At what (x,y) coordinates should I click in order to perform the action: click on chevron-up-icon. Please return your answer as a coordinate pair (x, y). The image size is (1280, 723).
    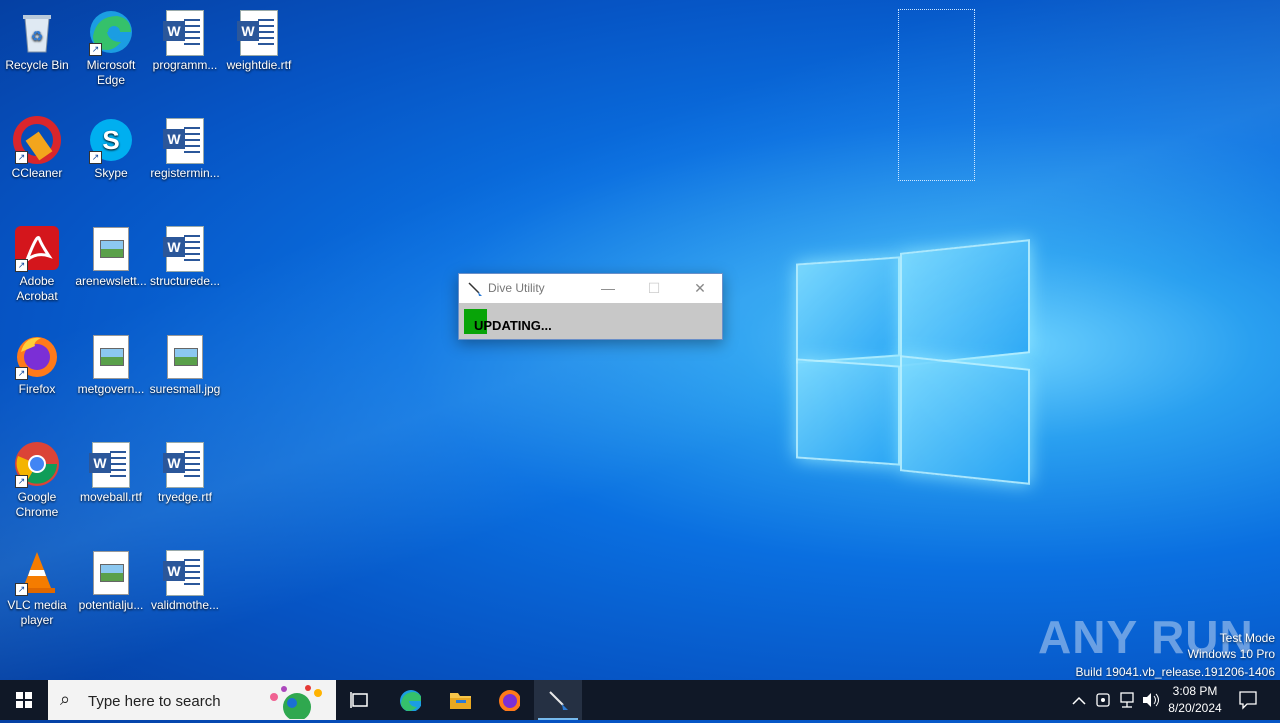
    Looking at the image, I should click on (1079, 700).